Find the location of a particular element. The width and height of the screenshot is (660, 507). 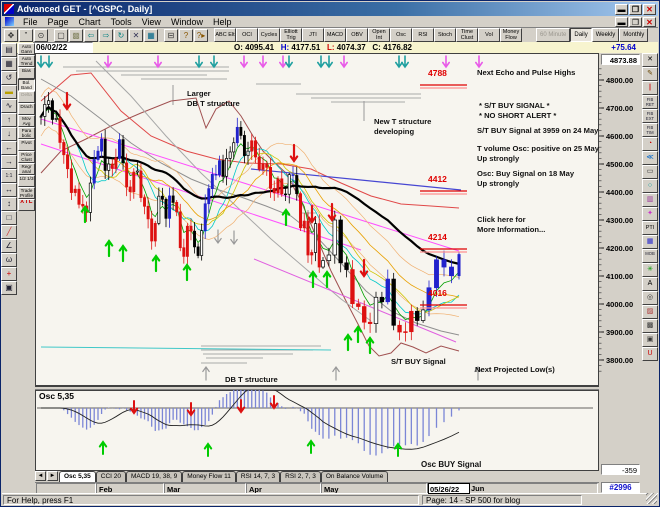

study-toolbar-money-flow: Money Flow is located at coordinates (511, 35).